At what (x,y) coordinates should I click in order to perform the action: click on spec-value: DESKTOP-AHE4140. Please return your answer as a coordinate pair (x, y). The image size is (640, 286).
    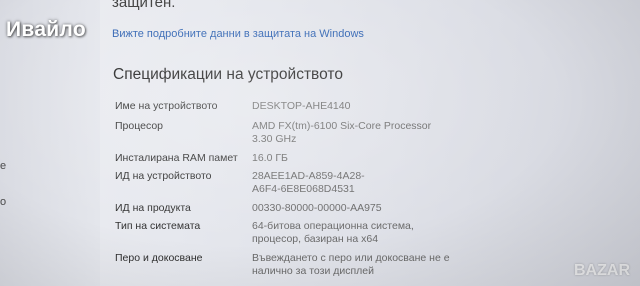
    Looking at the image, I should click on (377, 106).